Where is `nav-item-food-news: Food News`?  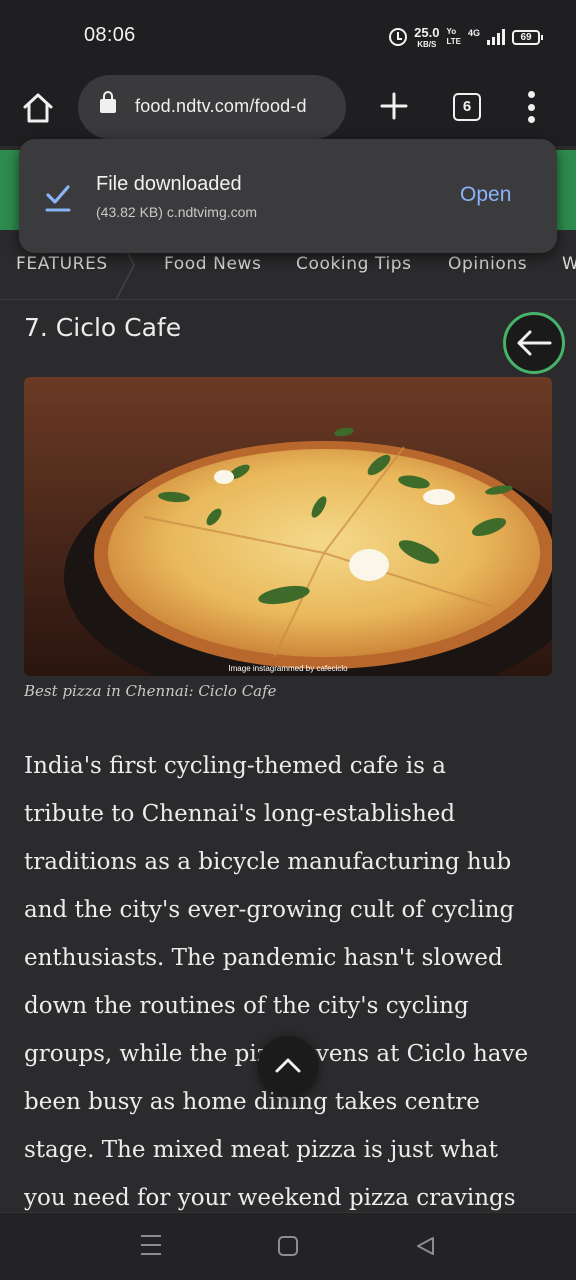
nav-item-food-news: Food News is located at coordinates (213, 264).